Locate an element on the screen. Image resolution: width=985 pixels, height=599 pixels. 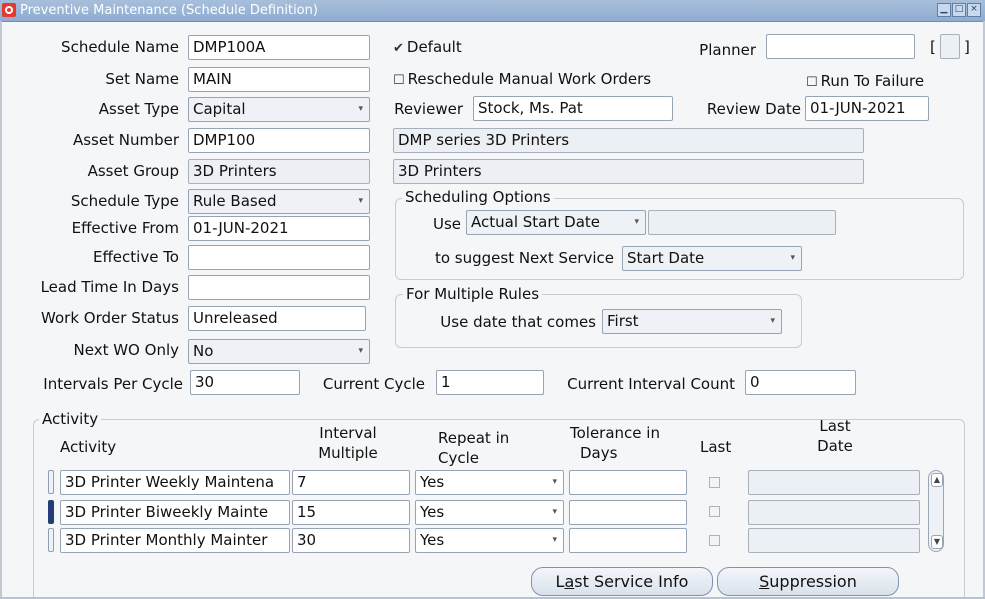
set-name-field: MAIN is located at coordinates (279, 79).